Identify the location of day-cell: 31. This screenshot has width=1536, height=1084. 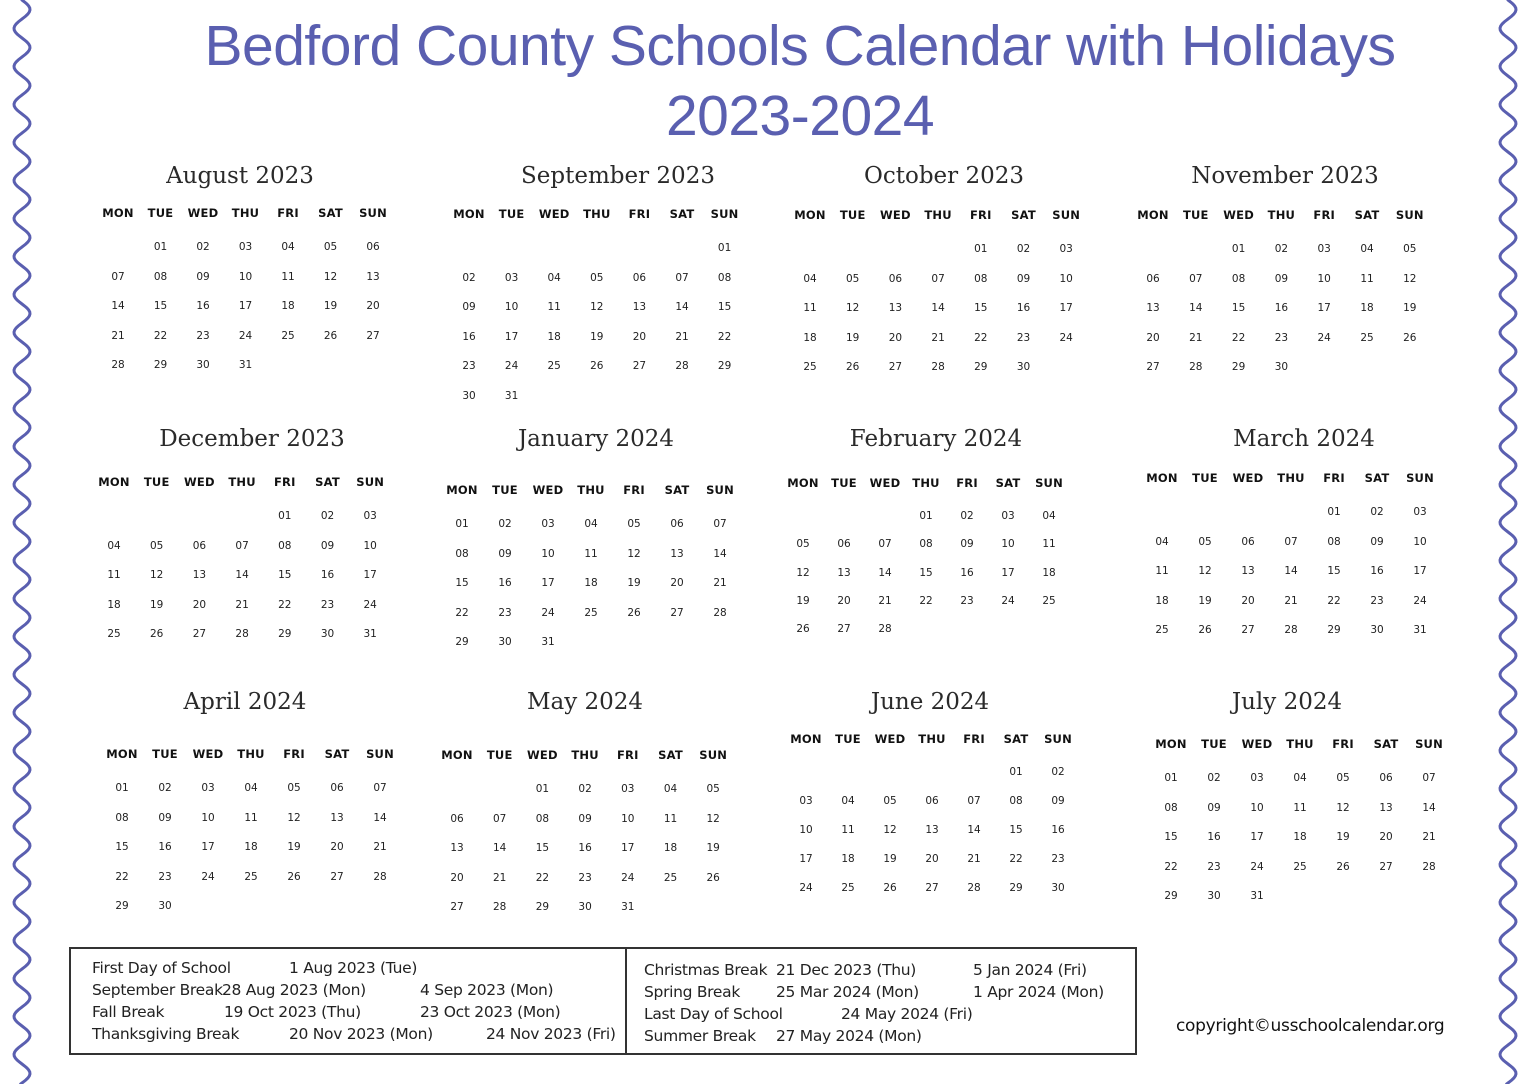
(370, 634).